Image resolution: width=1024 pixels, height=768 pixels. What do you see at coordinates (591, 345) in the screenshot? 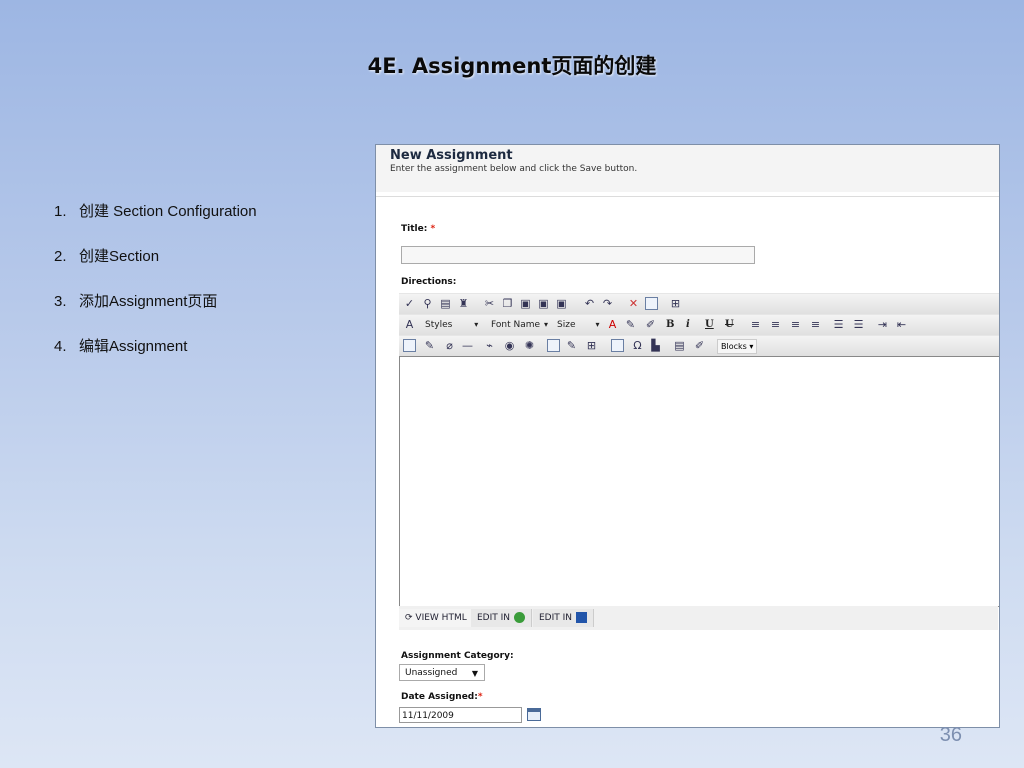
I see `grid-icon: ⊞` at bounding box center [591, 345].